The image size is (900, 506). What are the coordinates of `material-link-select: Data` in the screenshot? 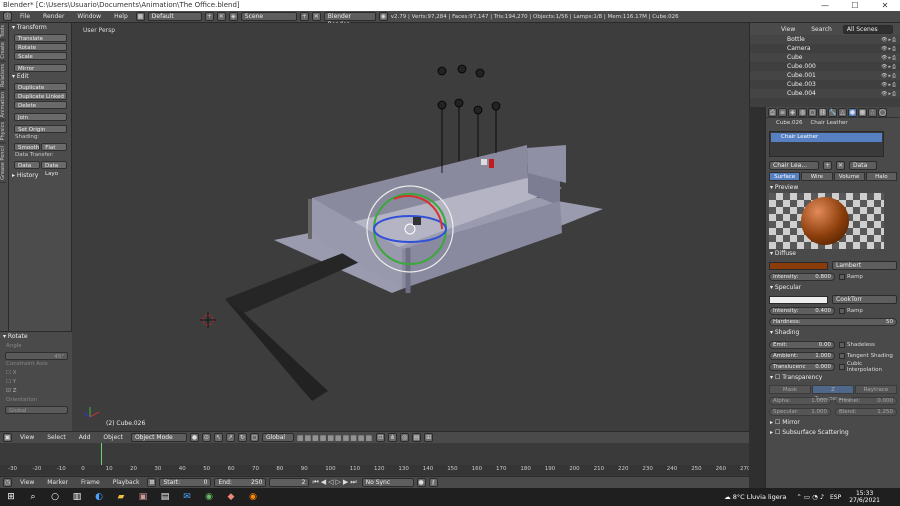 It's located at (863, 165).